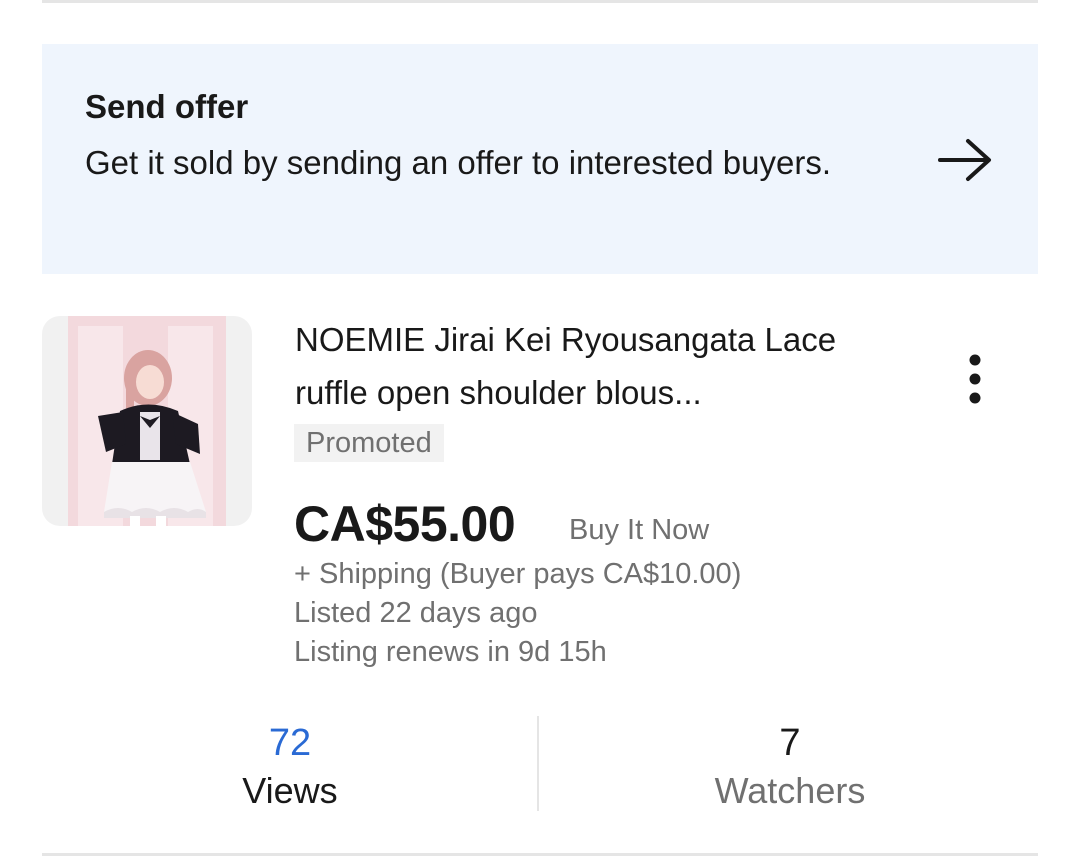 Image resolution: width=1080 pixels, height=867 pixels. What do you see at coordinates (518, 574) in the screenshot?
I see `shipping-info: + Shipping (Buyer pays CA$10.00)` at bounding box center [518, 574].